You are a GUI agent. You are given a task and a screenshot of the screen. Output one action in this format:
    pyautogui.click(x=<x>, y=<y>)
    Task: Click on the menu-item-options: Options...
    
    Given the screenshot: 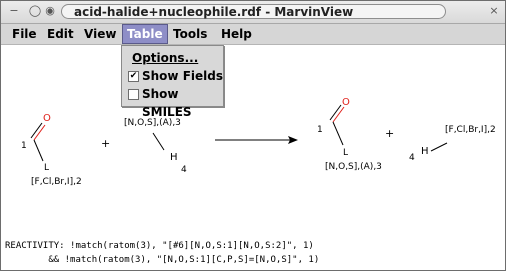 What is the action you would take?
    pyautogui.click(x=172, y=58)
    